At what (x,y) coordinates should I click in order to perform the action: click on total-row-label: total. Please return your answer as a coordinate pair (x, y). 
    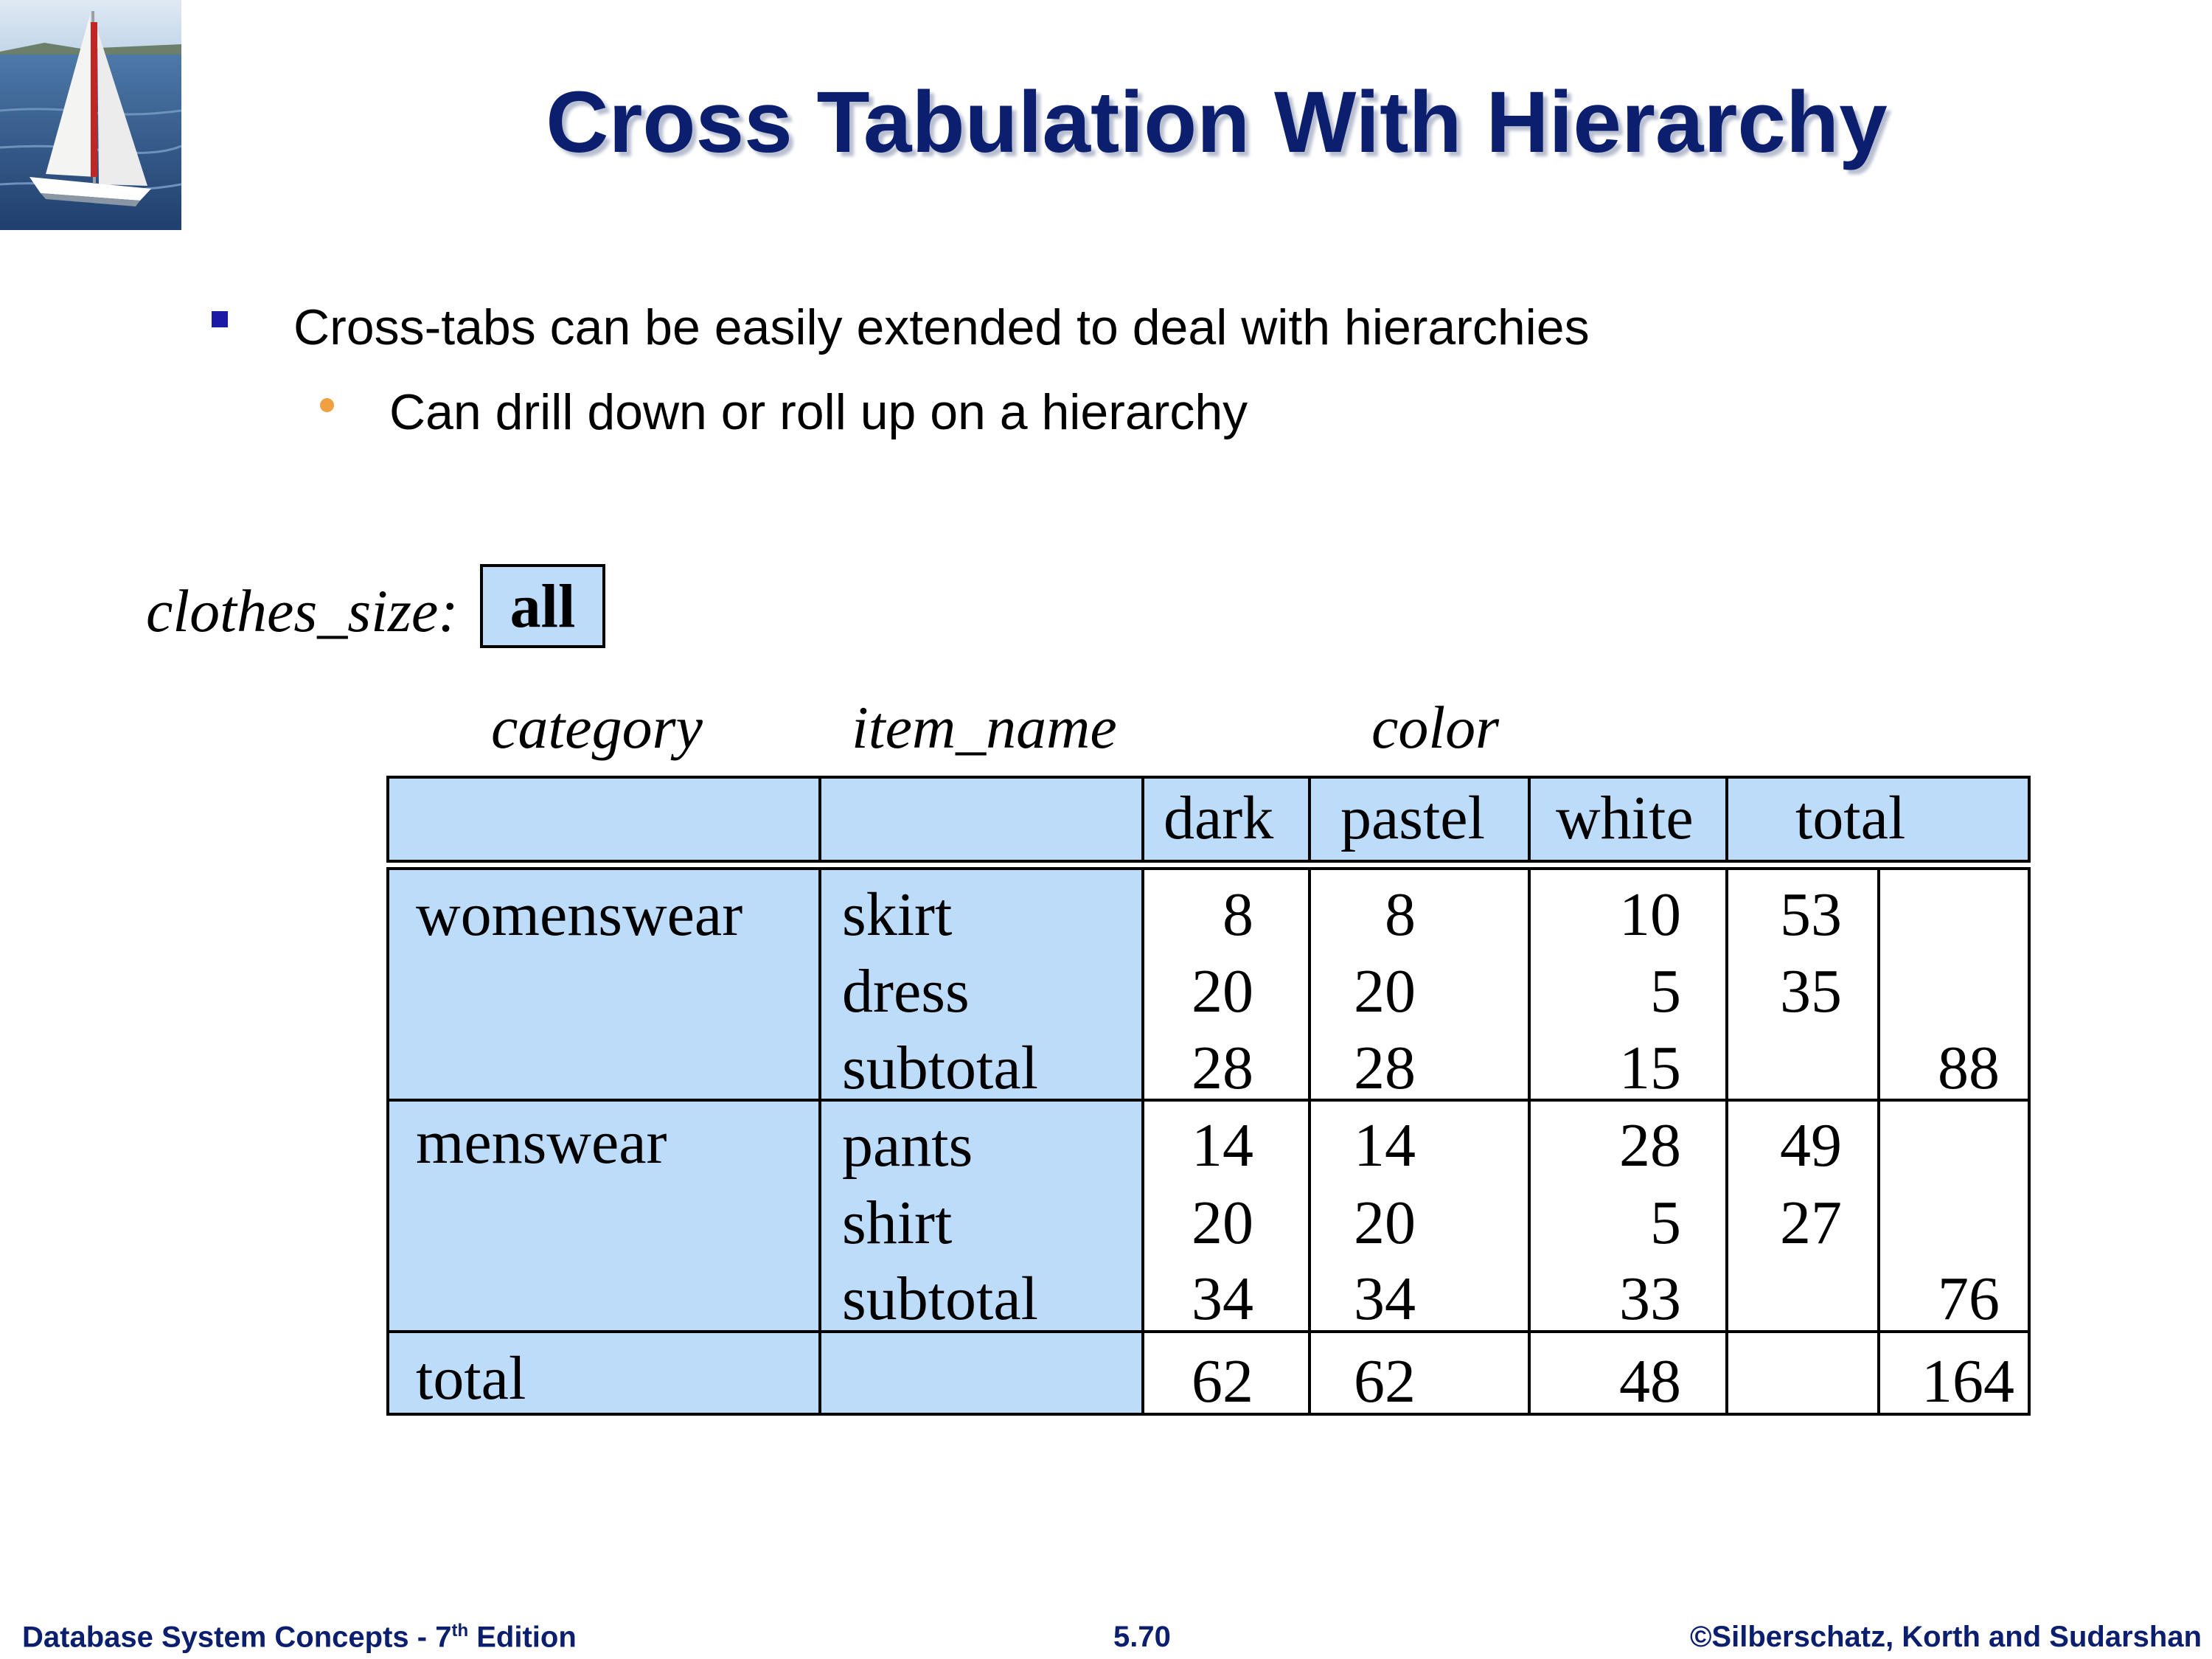
    Looking at the image, I should click on (471, 1378).